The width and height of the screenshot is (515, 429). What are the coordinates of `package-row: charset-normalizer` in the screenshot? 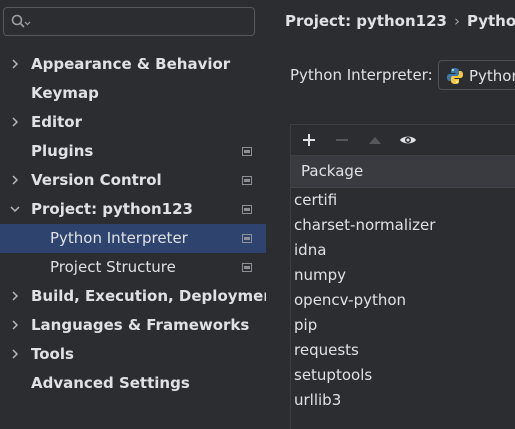 It's located at (403, 225).